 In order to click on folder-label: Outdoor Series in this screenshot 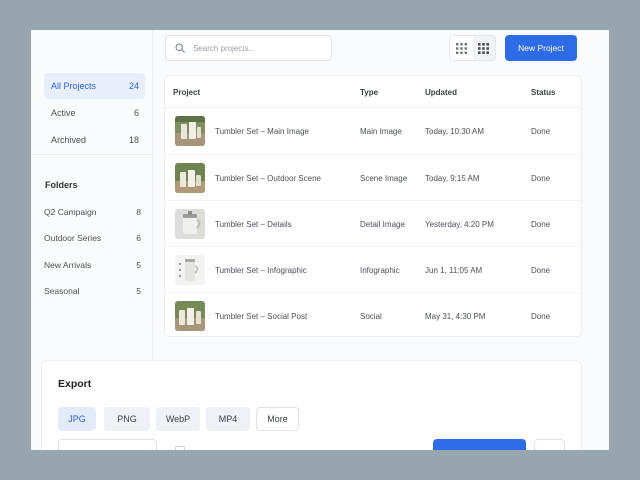, I will do `click(73, 238)`.